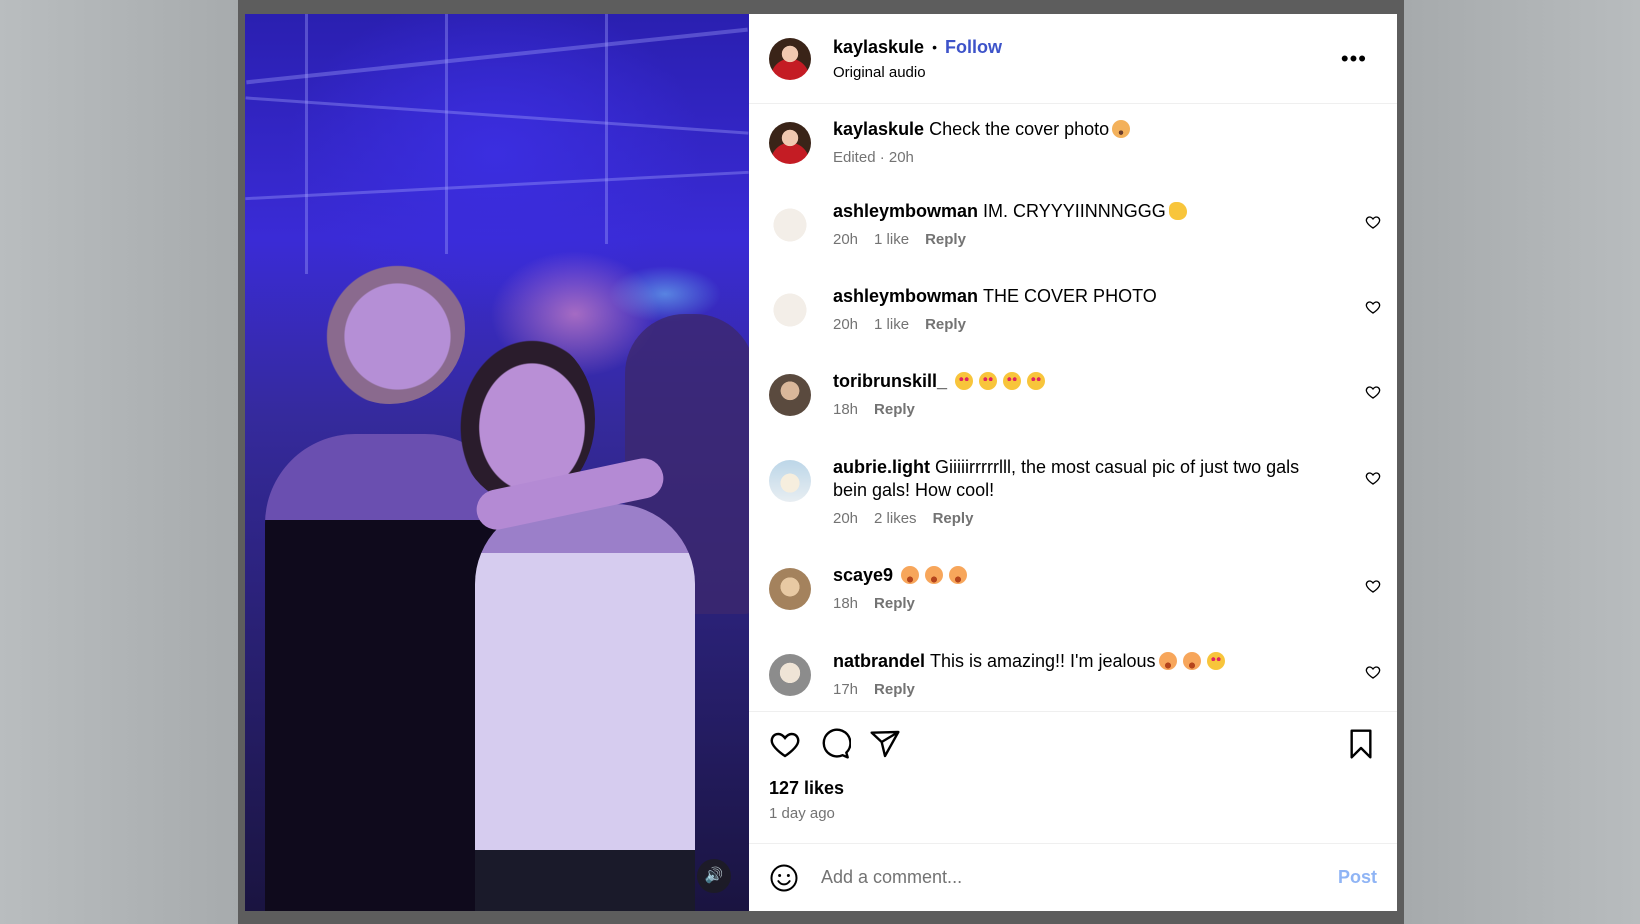  Describe the element at coordinates (1177, 211) in the screenshot. I see `clap-emoji-icon` at that location.